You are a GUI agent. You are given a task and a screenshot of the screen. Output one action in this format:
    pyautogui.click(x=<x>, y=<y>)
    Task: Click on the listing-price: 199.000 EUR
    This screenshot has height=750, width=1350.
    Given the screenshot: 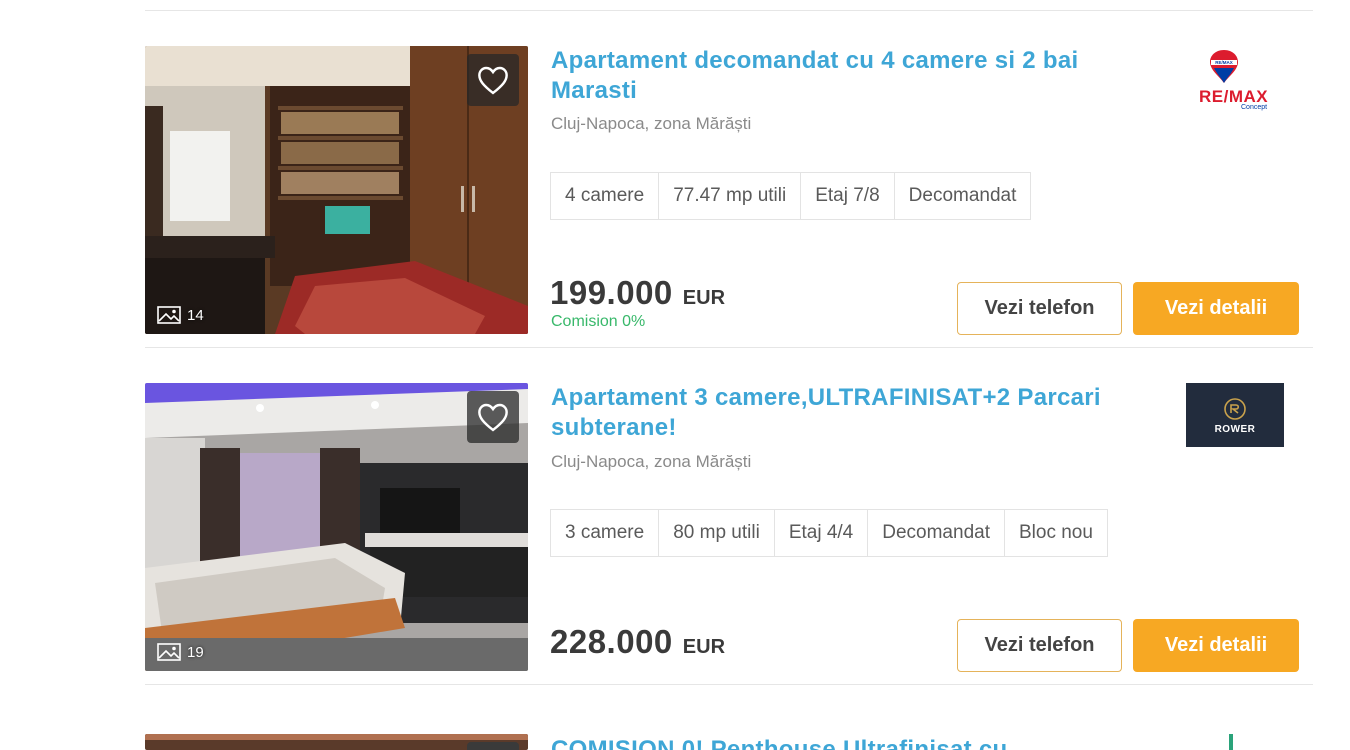 What is the action you would take?
    pyautogui.click(x=637, y=293)
    